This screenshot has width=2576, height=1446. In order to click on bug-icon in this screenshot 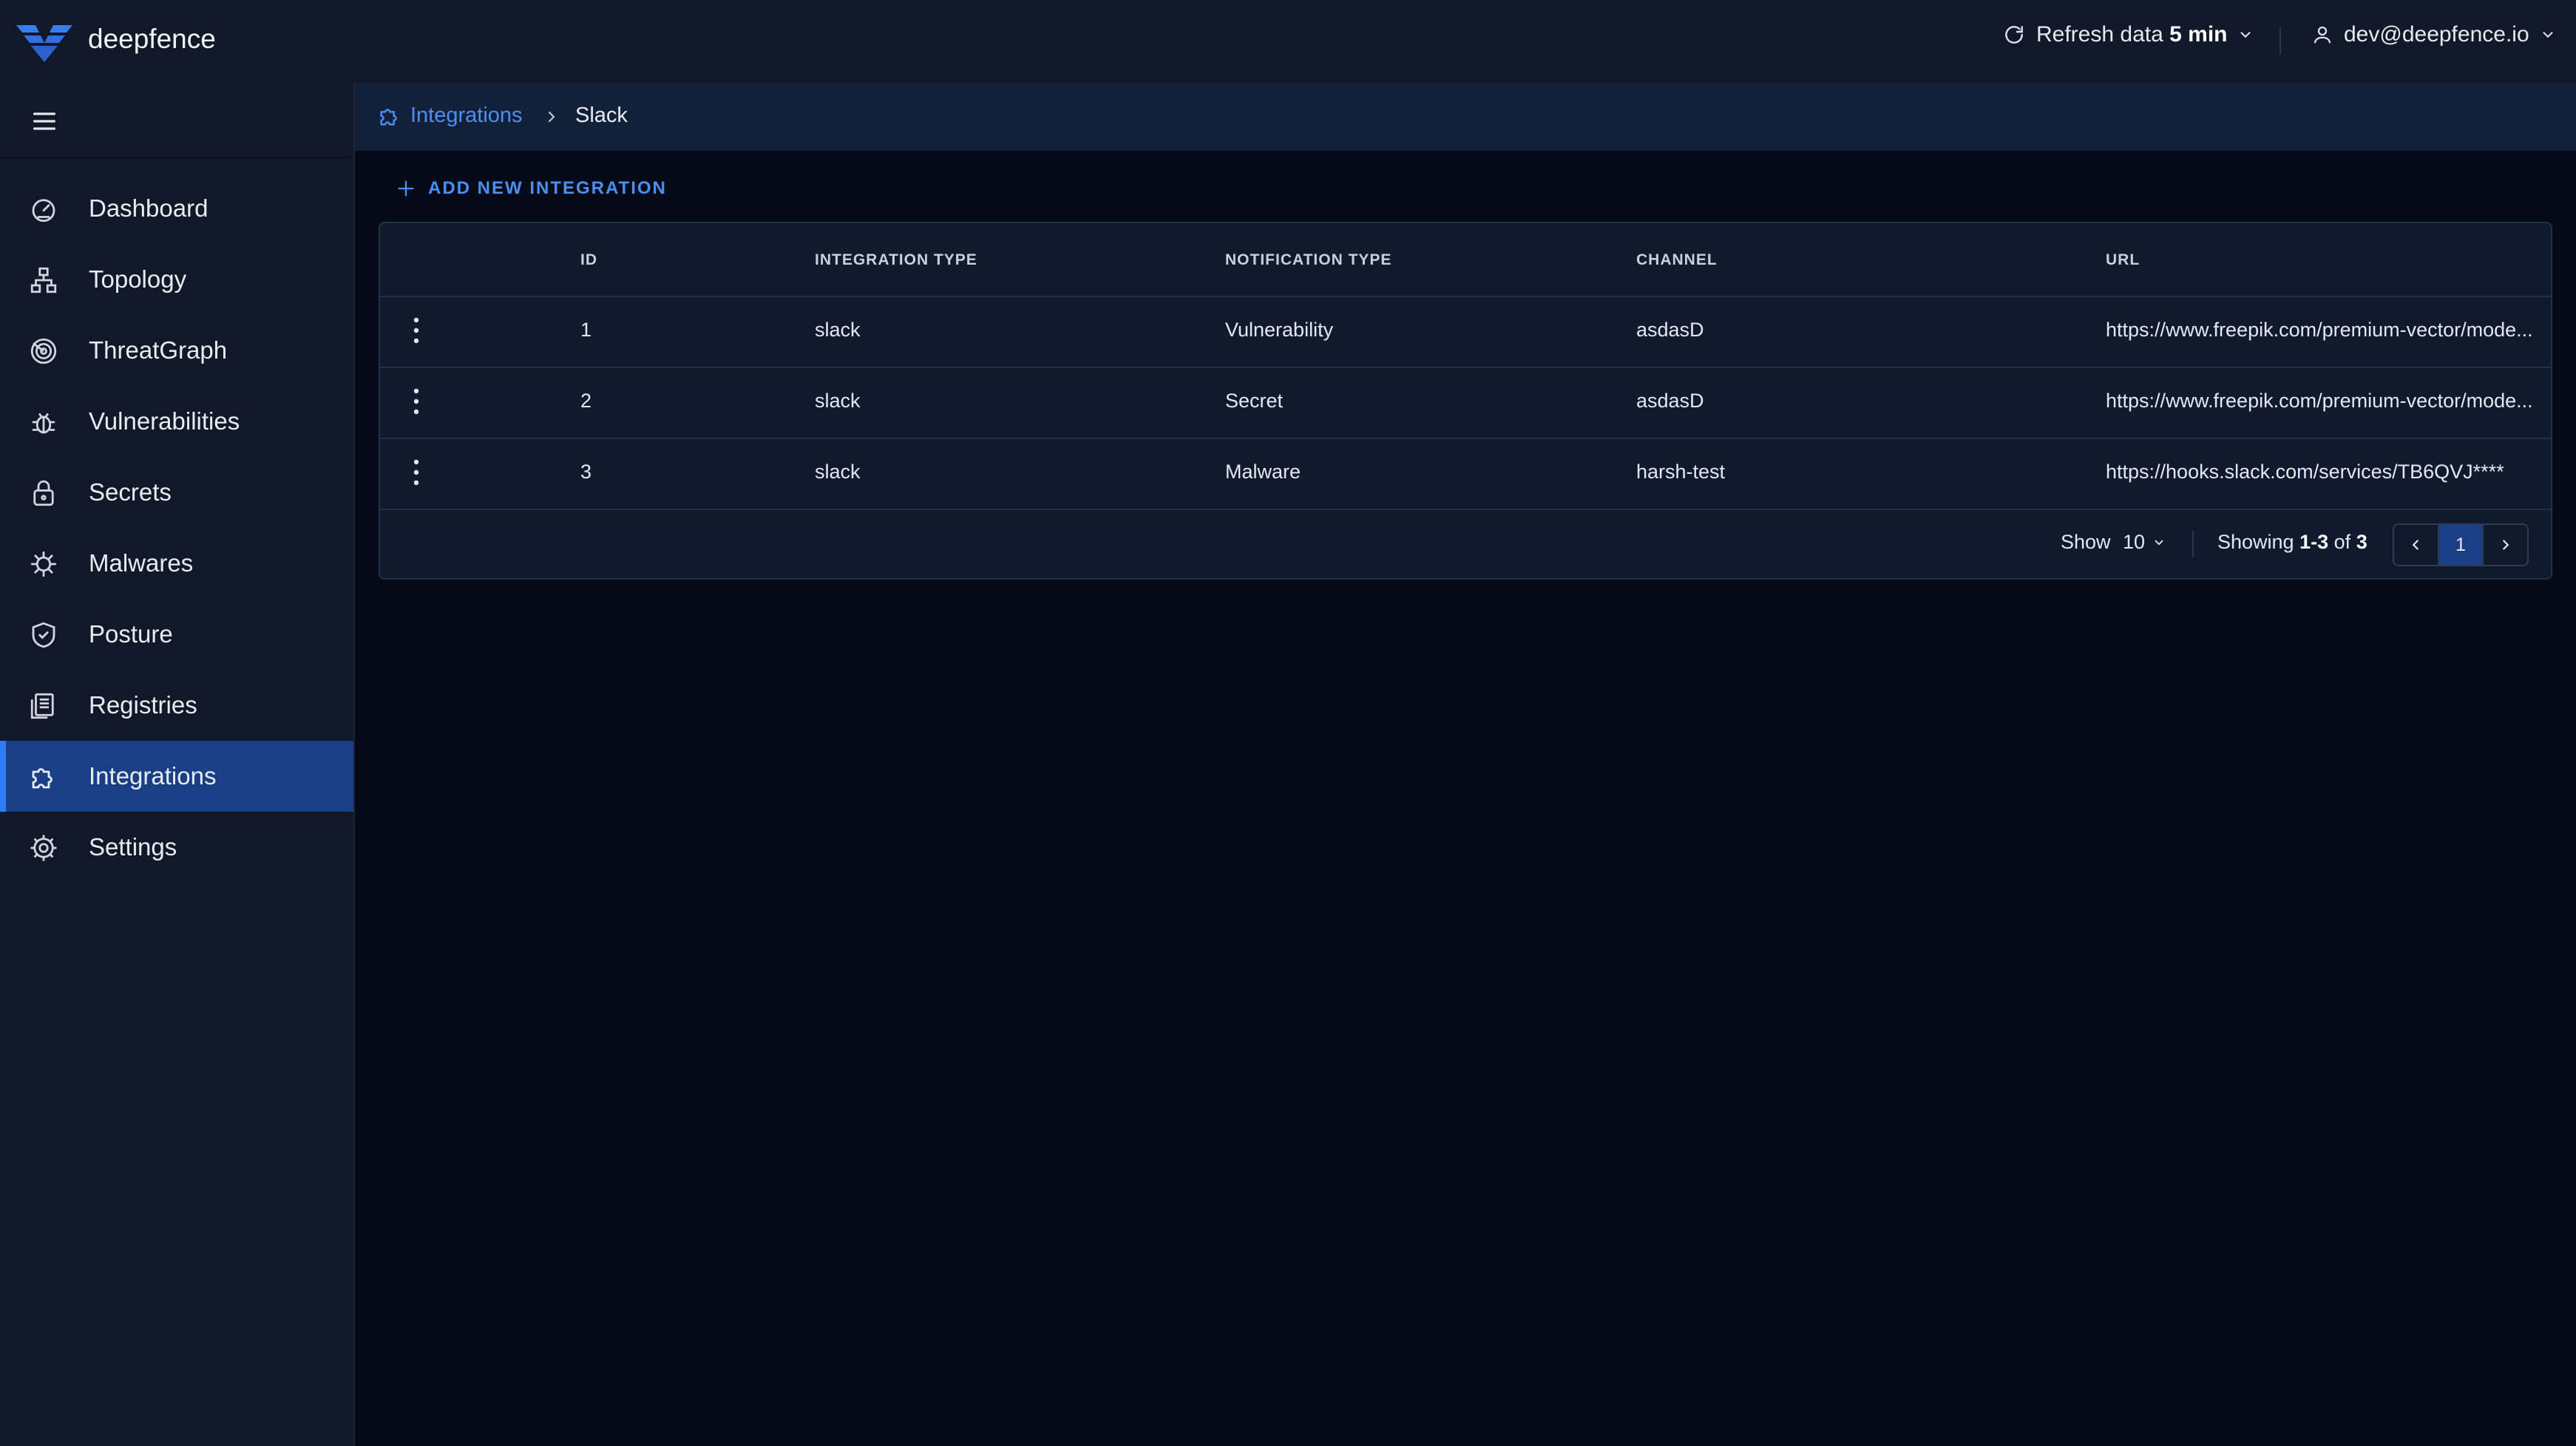, I will do `click(43, 422)`.